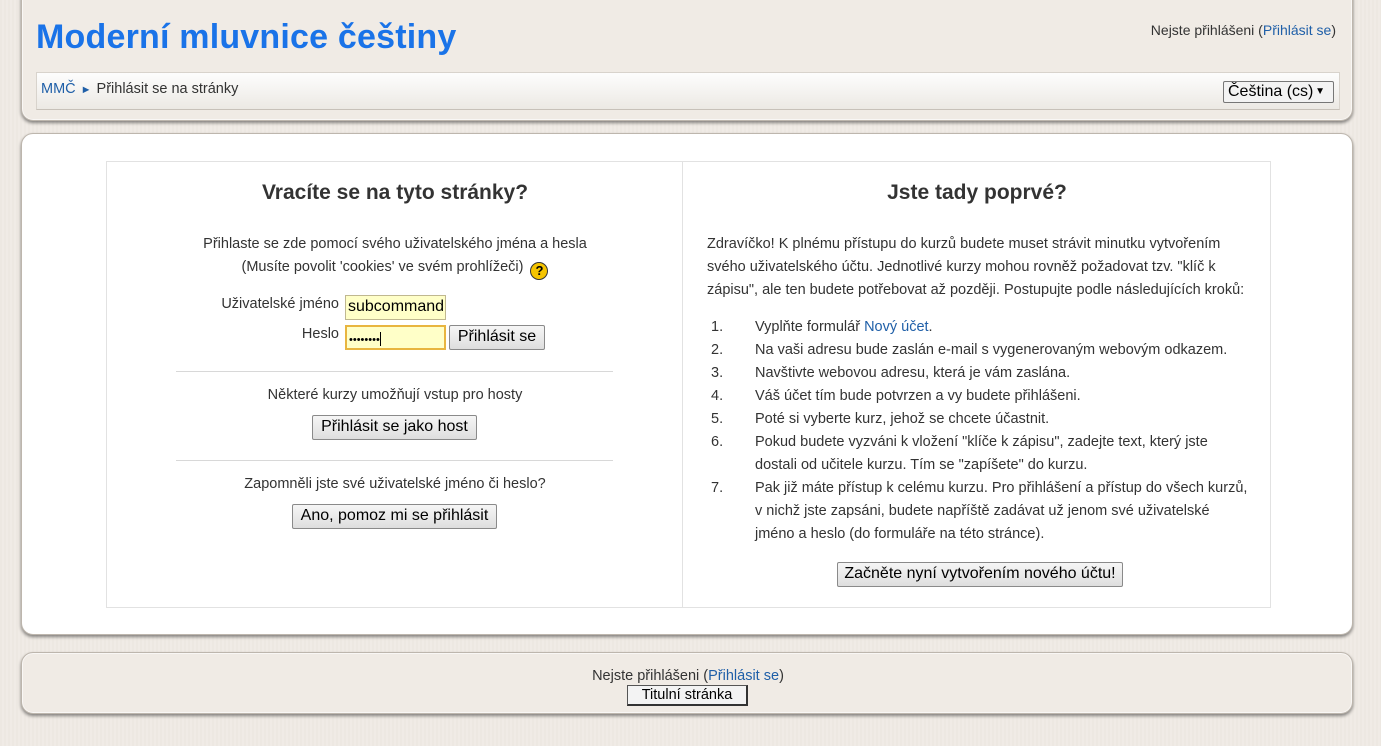  Describe the element at coordinates (1320, 91) in the screenshot. I see `dropdown-arrow-icon: ▼` at that location.